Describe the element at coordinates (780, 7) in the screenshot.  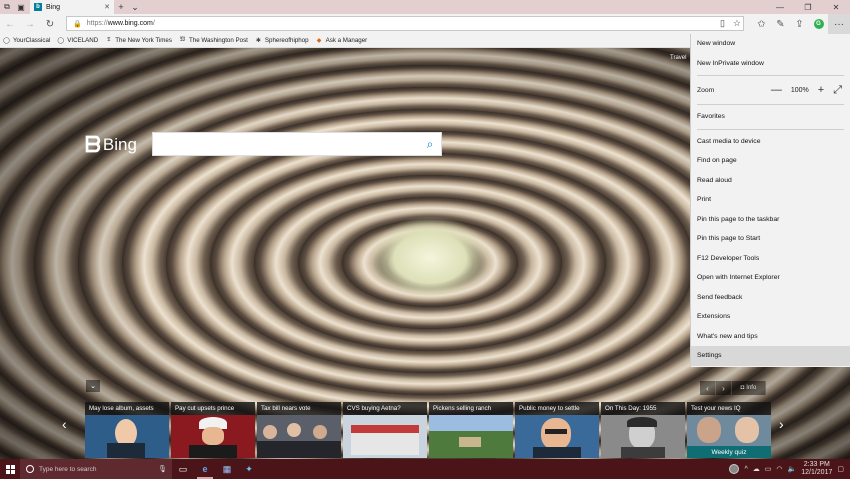
I see `minimize-button: —` at that location.